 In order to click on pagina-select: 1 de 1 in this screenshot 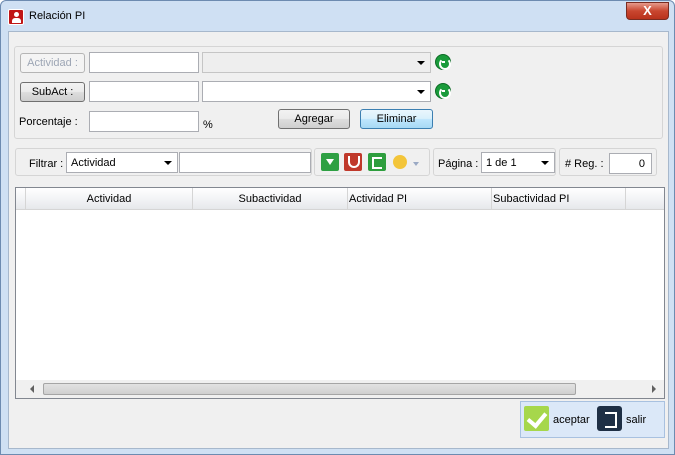, I will do `click(518, 162)`.